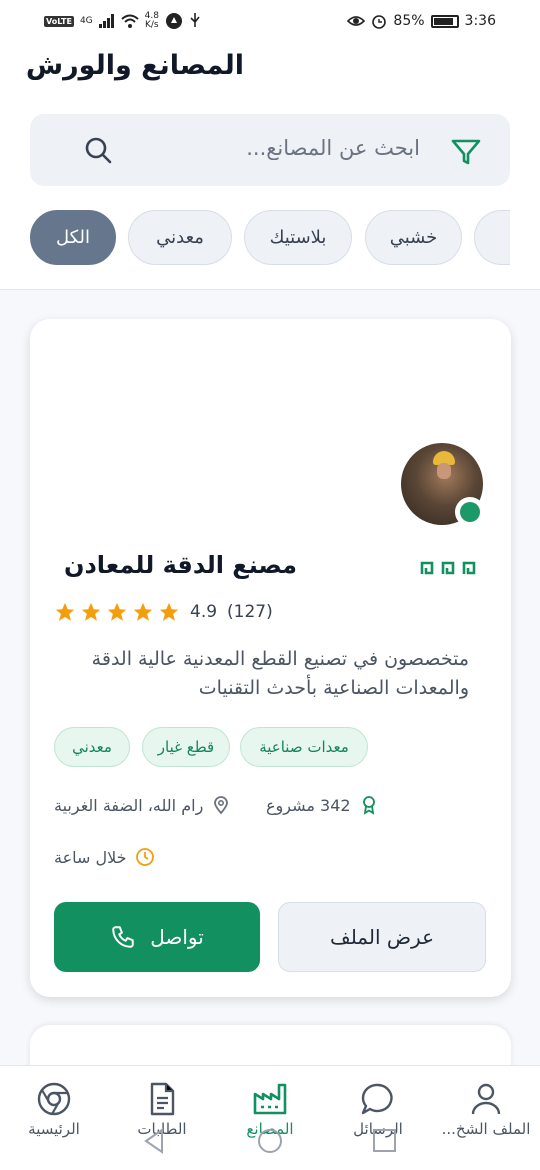  Describe the element at coordinates (98, 150) in the screenshot. I see `search-icon` at that location.